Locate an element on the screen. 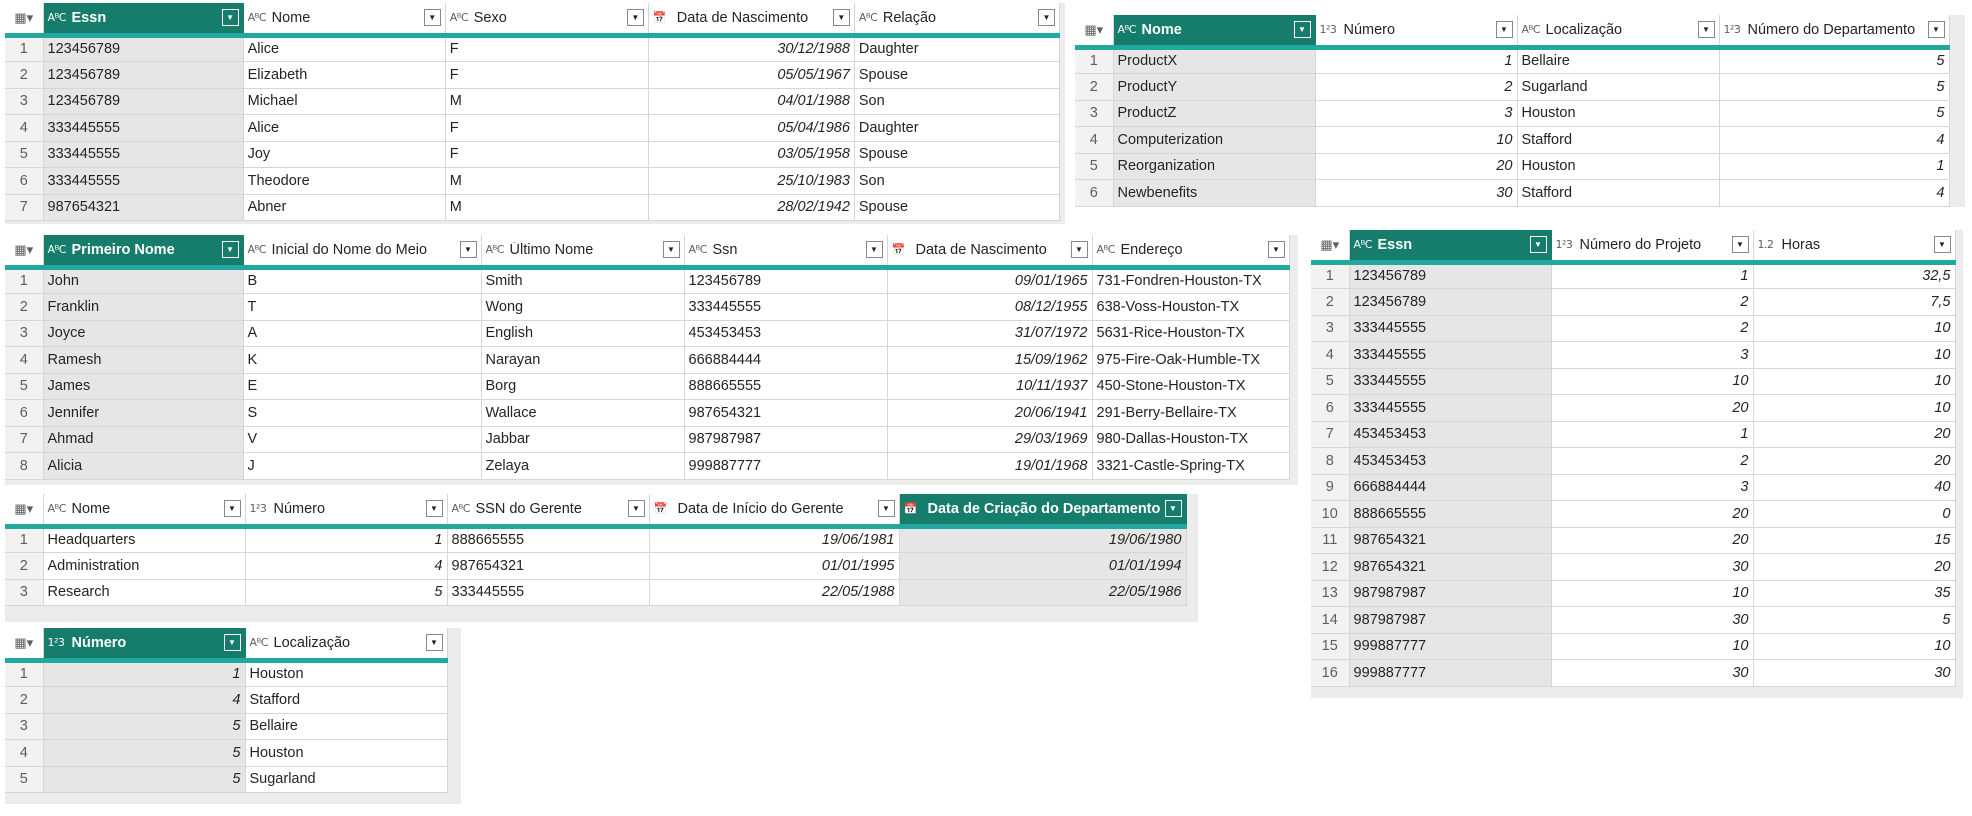  cell-data-de-nascimento: 31/07/1972 is located at coordinates (990, 333).